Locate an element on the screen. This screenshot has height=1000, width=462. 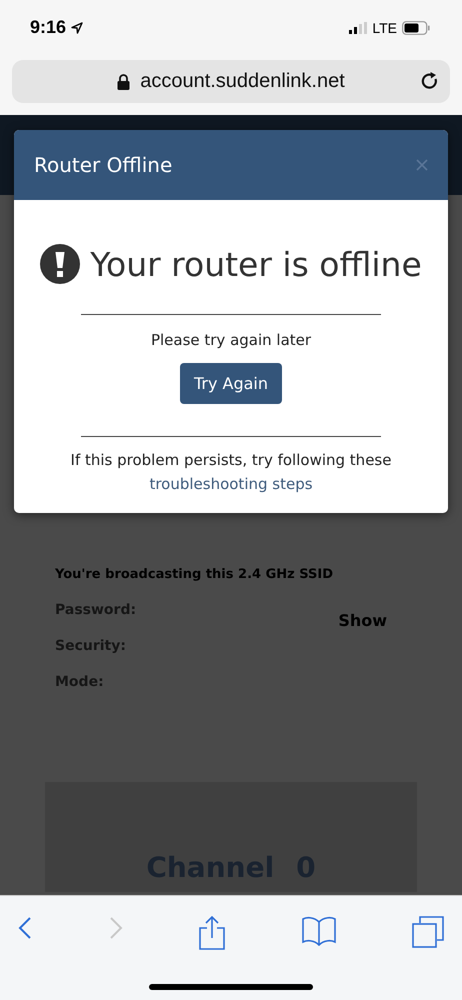
signal-icon is located at coordinates (358, 28).